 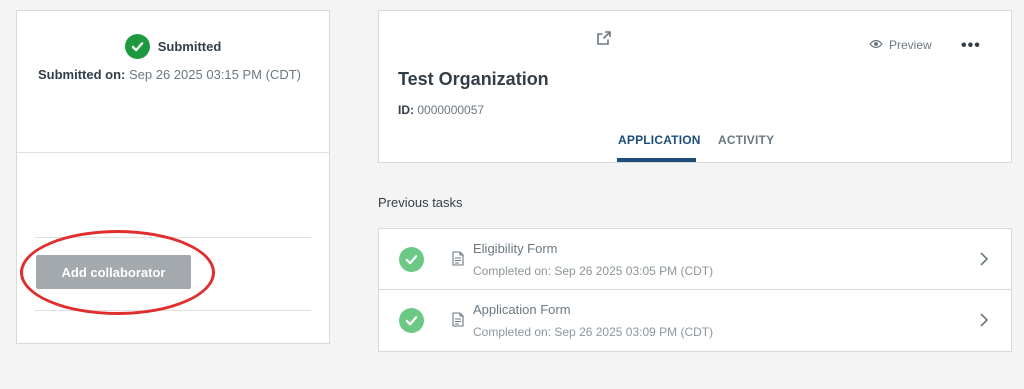 I want to click on organization-id-label: ID:, so click(x=406, y=110).